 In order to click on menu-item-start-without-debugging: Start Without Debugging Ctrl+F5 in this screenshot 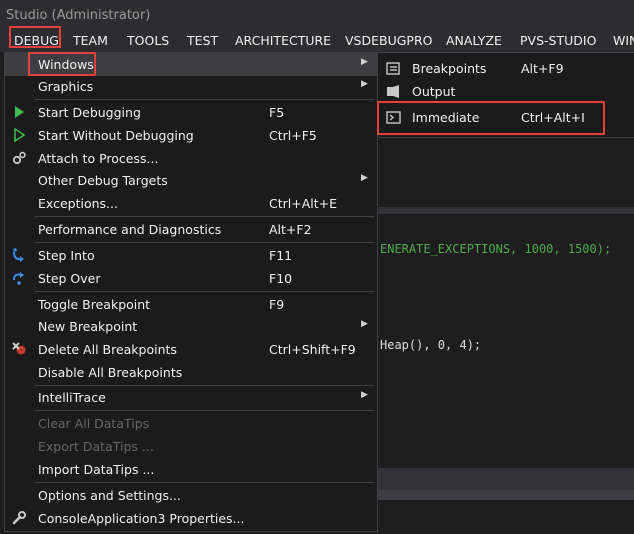, I will do `click(191, 135)`.